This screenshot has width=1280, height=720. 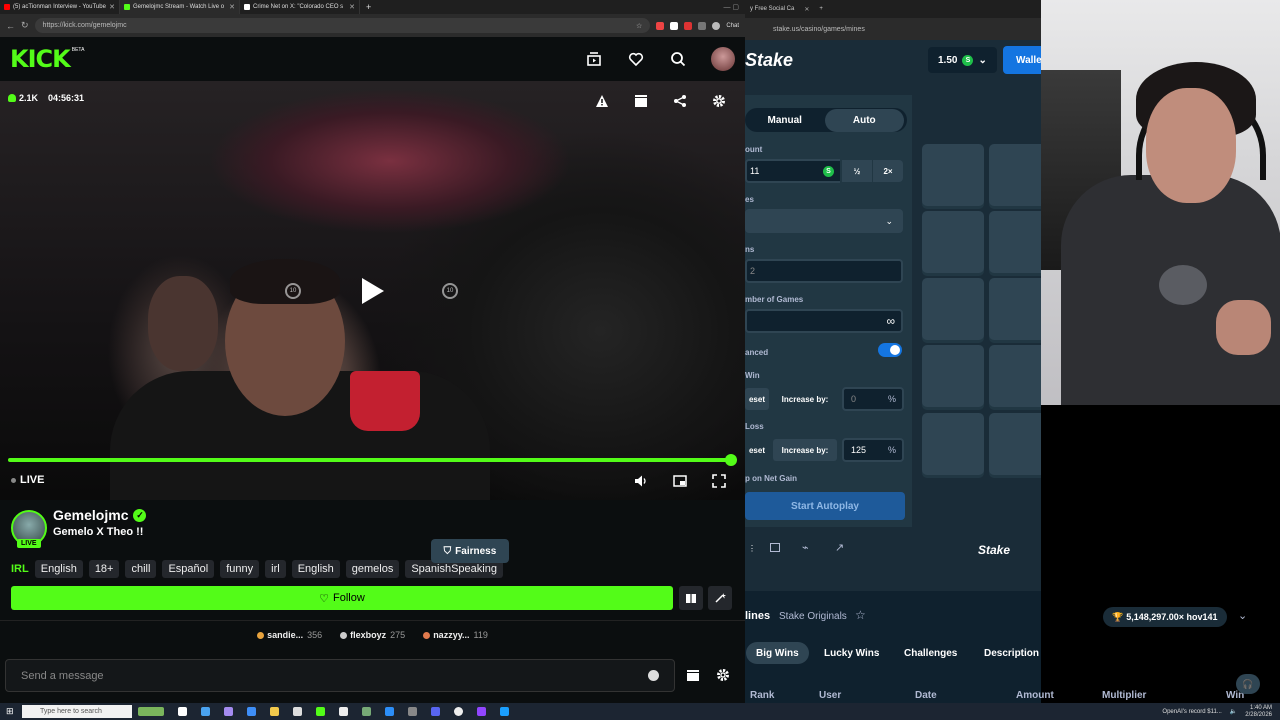 I want to click on fullscreen-icon, so click(x=719, y=481).